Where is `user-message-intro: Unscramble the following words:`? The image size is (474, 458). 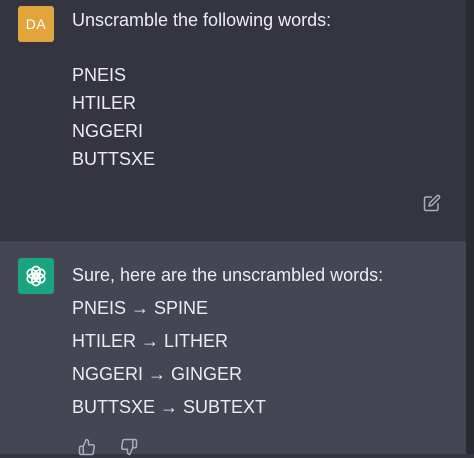 user-message-intro: Unscramble the following words: is located at coordinates (202, 20).